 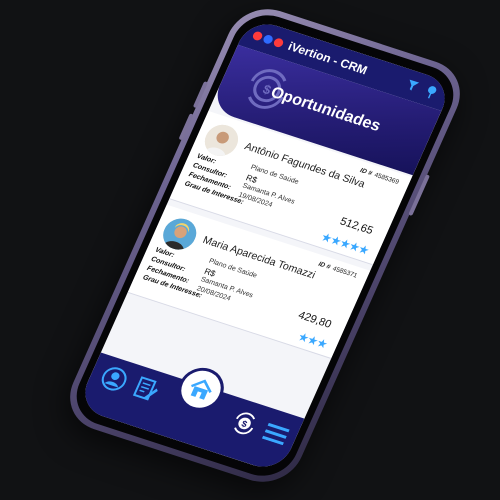 What do you see at coordinates (113, 379) in the screenshot?
I see `user-icon` at bounding box center [113, 379].